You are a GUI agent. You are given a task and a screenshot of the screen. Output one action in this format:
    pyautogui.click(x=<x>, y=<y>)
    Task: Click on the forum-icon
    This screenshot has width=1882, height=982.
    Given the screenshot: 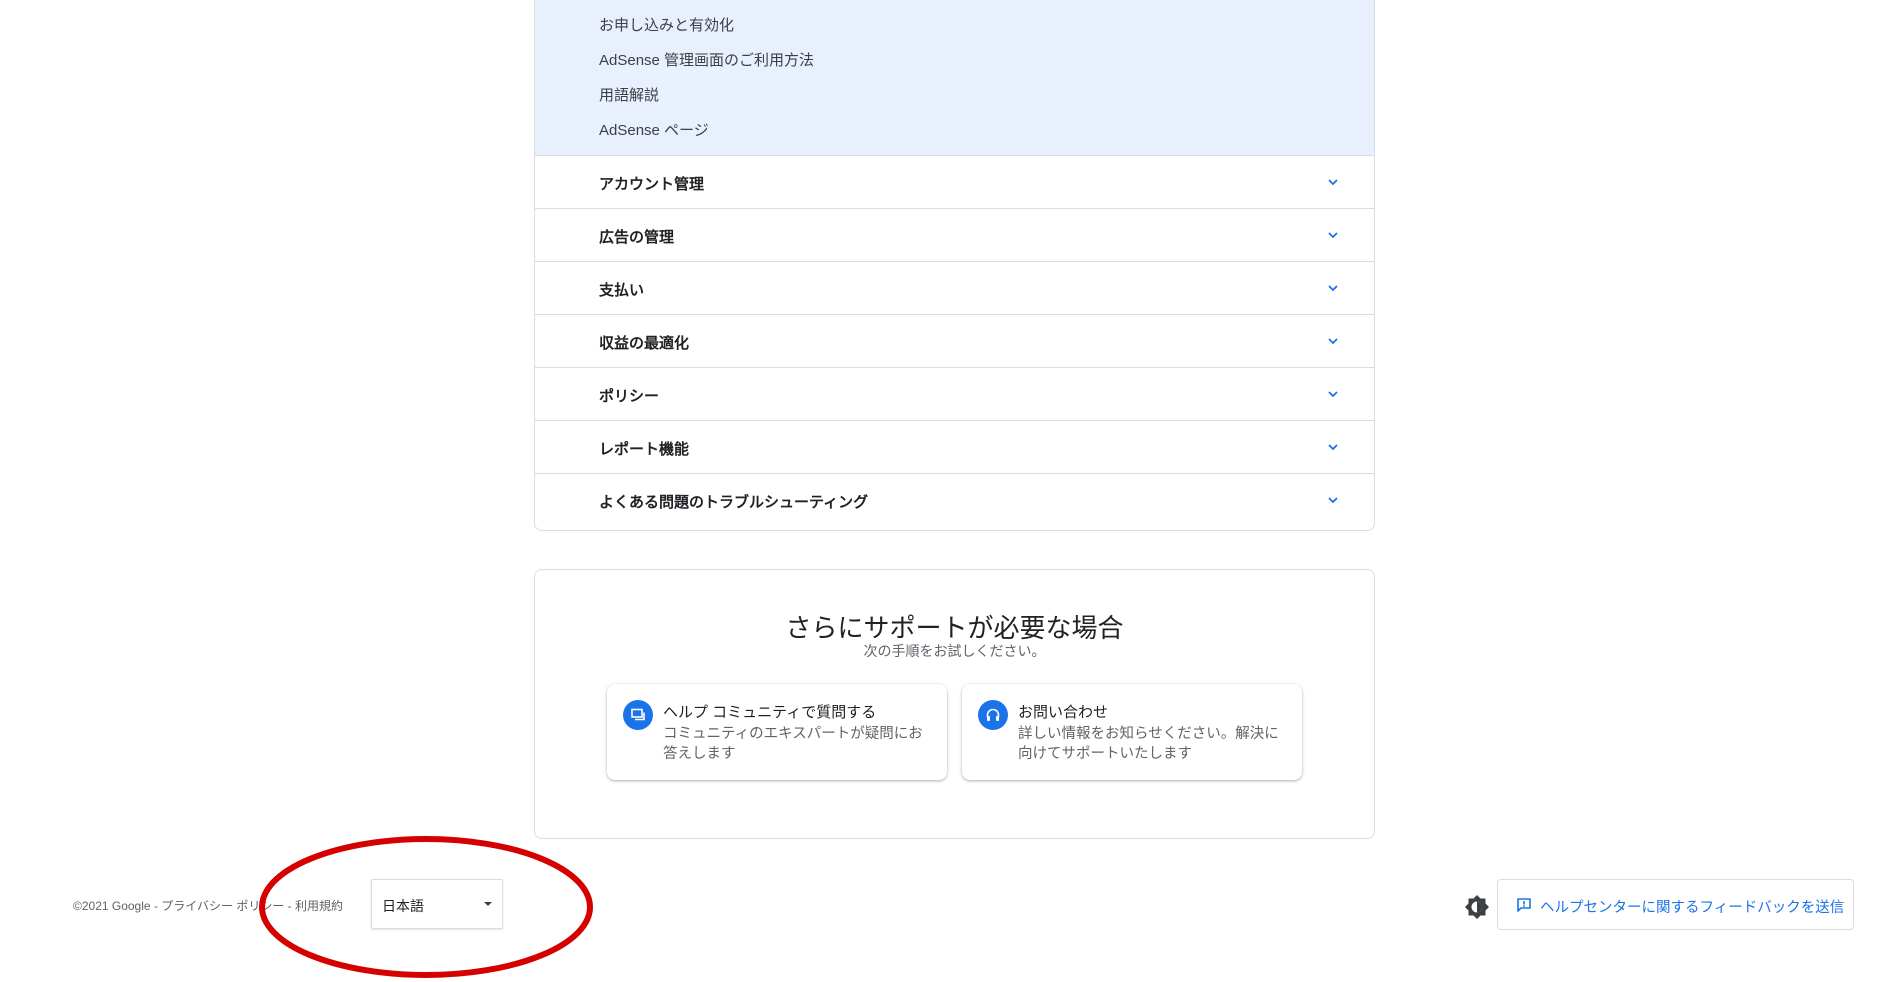 What is the action you would take?
    pyautogui.click(x=638, y=715)
    